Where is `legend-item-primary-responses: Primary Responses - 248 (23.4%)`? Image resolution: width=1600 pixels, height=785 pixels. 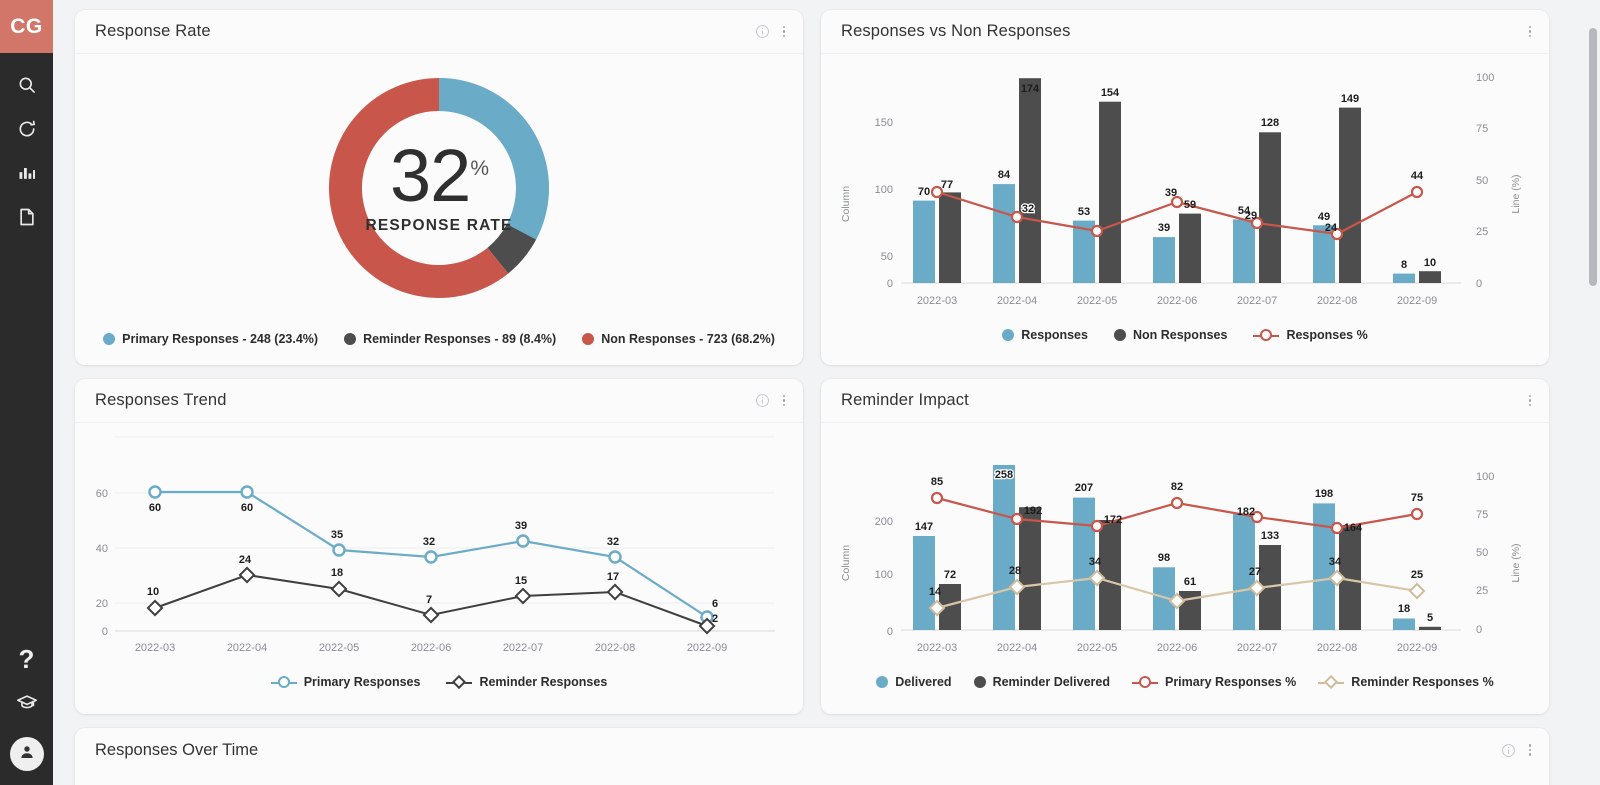
legend-item-primary-responses: Primary Responses - 248 (23.4%) is located at coordinates (210, 339).